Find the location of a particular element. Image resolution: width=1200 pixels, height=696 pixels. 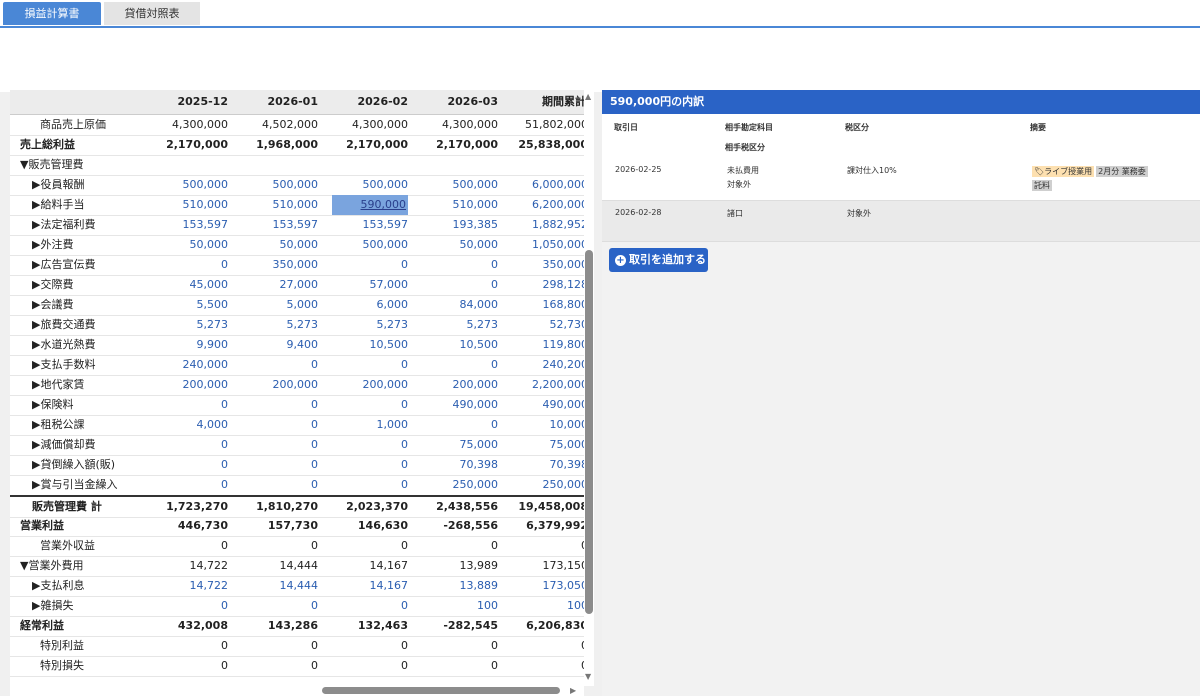

row-label: ▶法定福利費 is located at coordinates (63, 225).